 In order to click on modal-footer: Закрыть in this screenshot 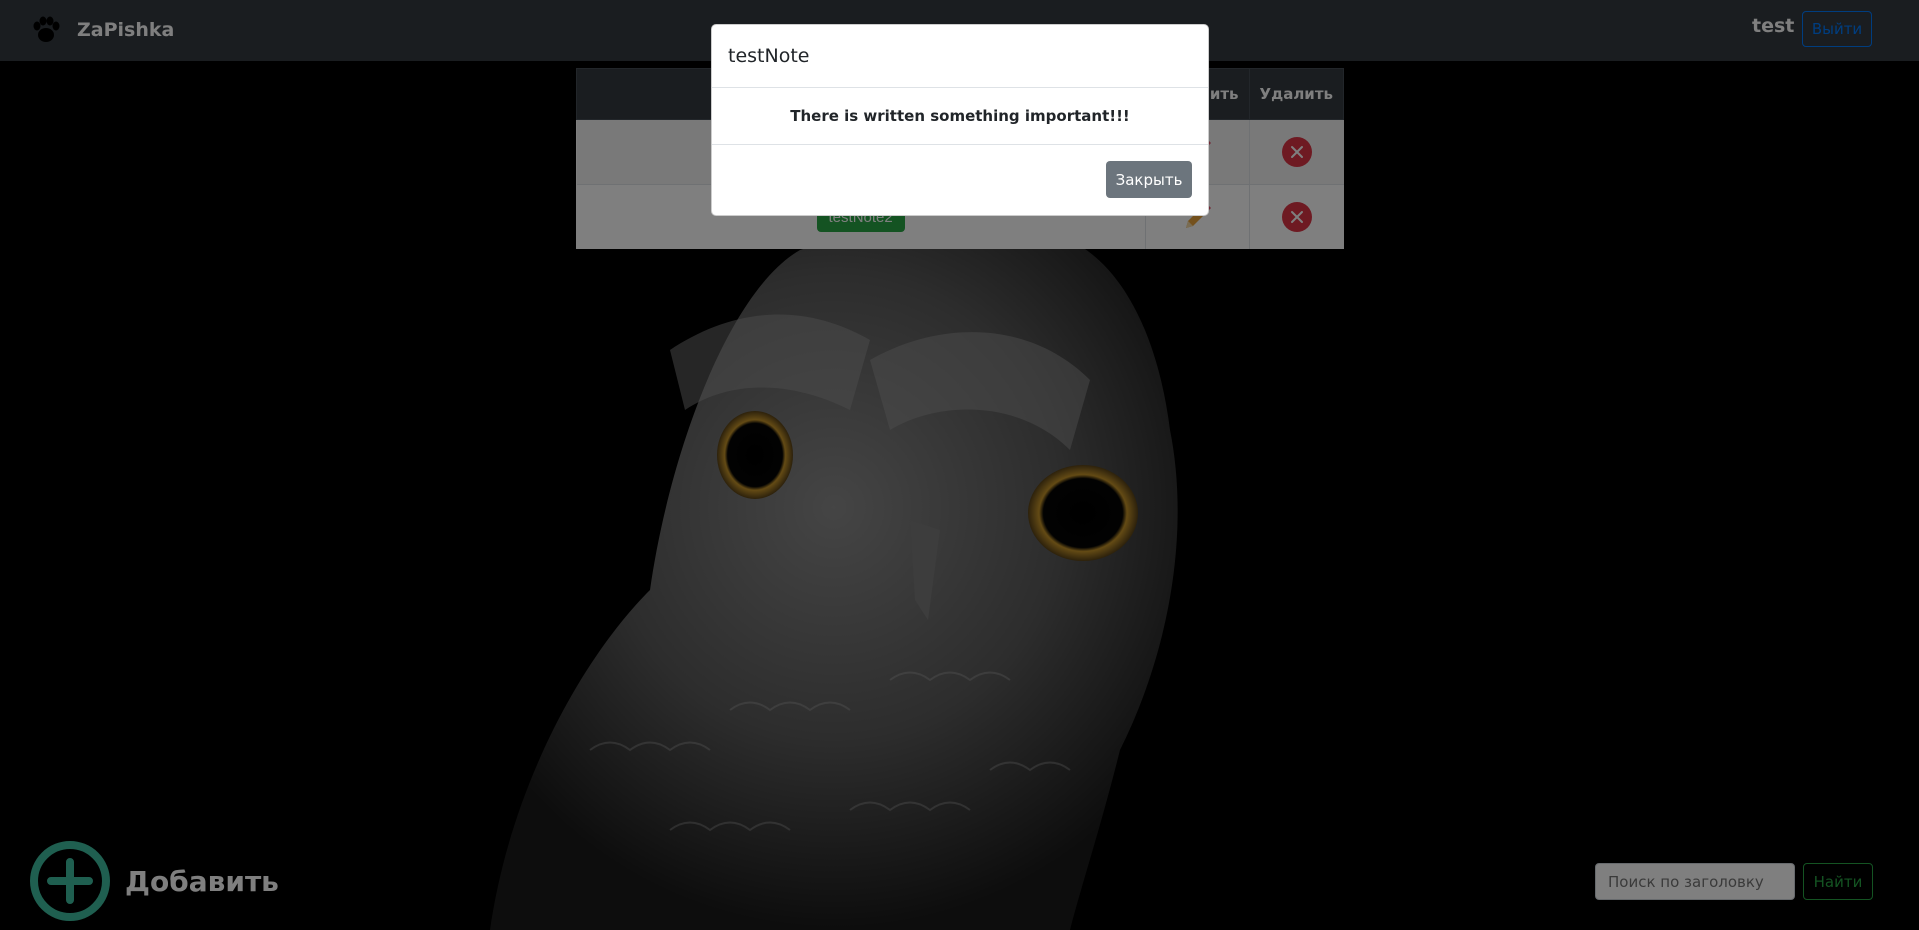, I will do `click(960, 180)`.